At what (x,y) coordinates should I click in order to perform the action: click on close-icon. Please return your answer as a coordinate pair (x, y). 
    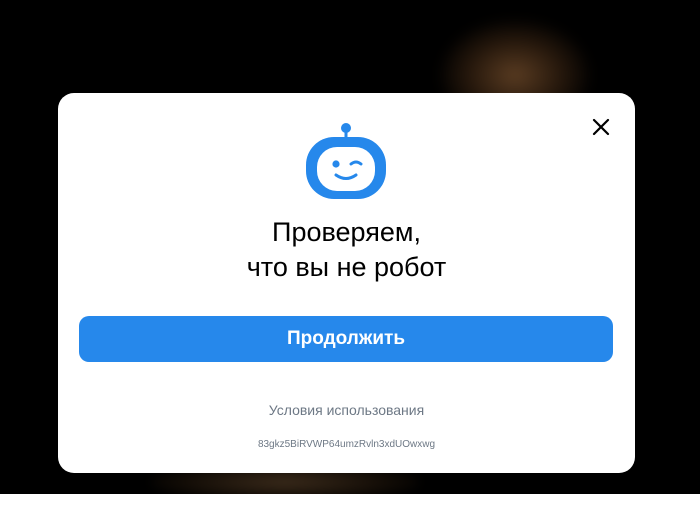
    Looking at the image, I should click on (601, 127).